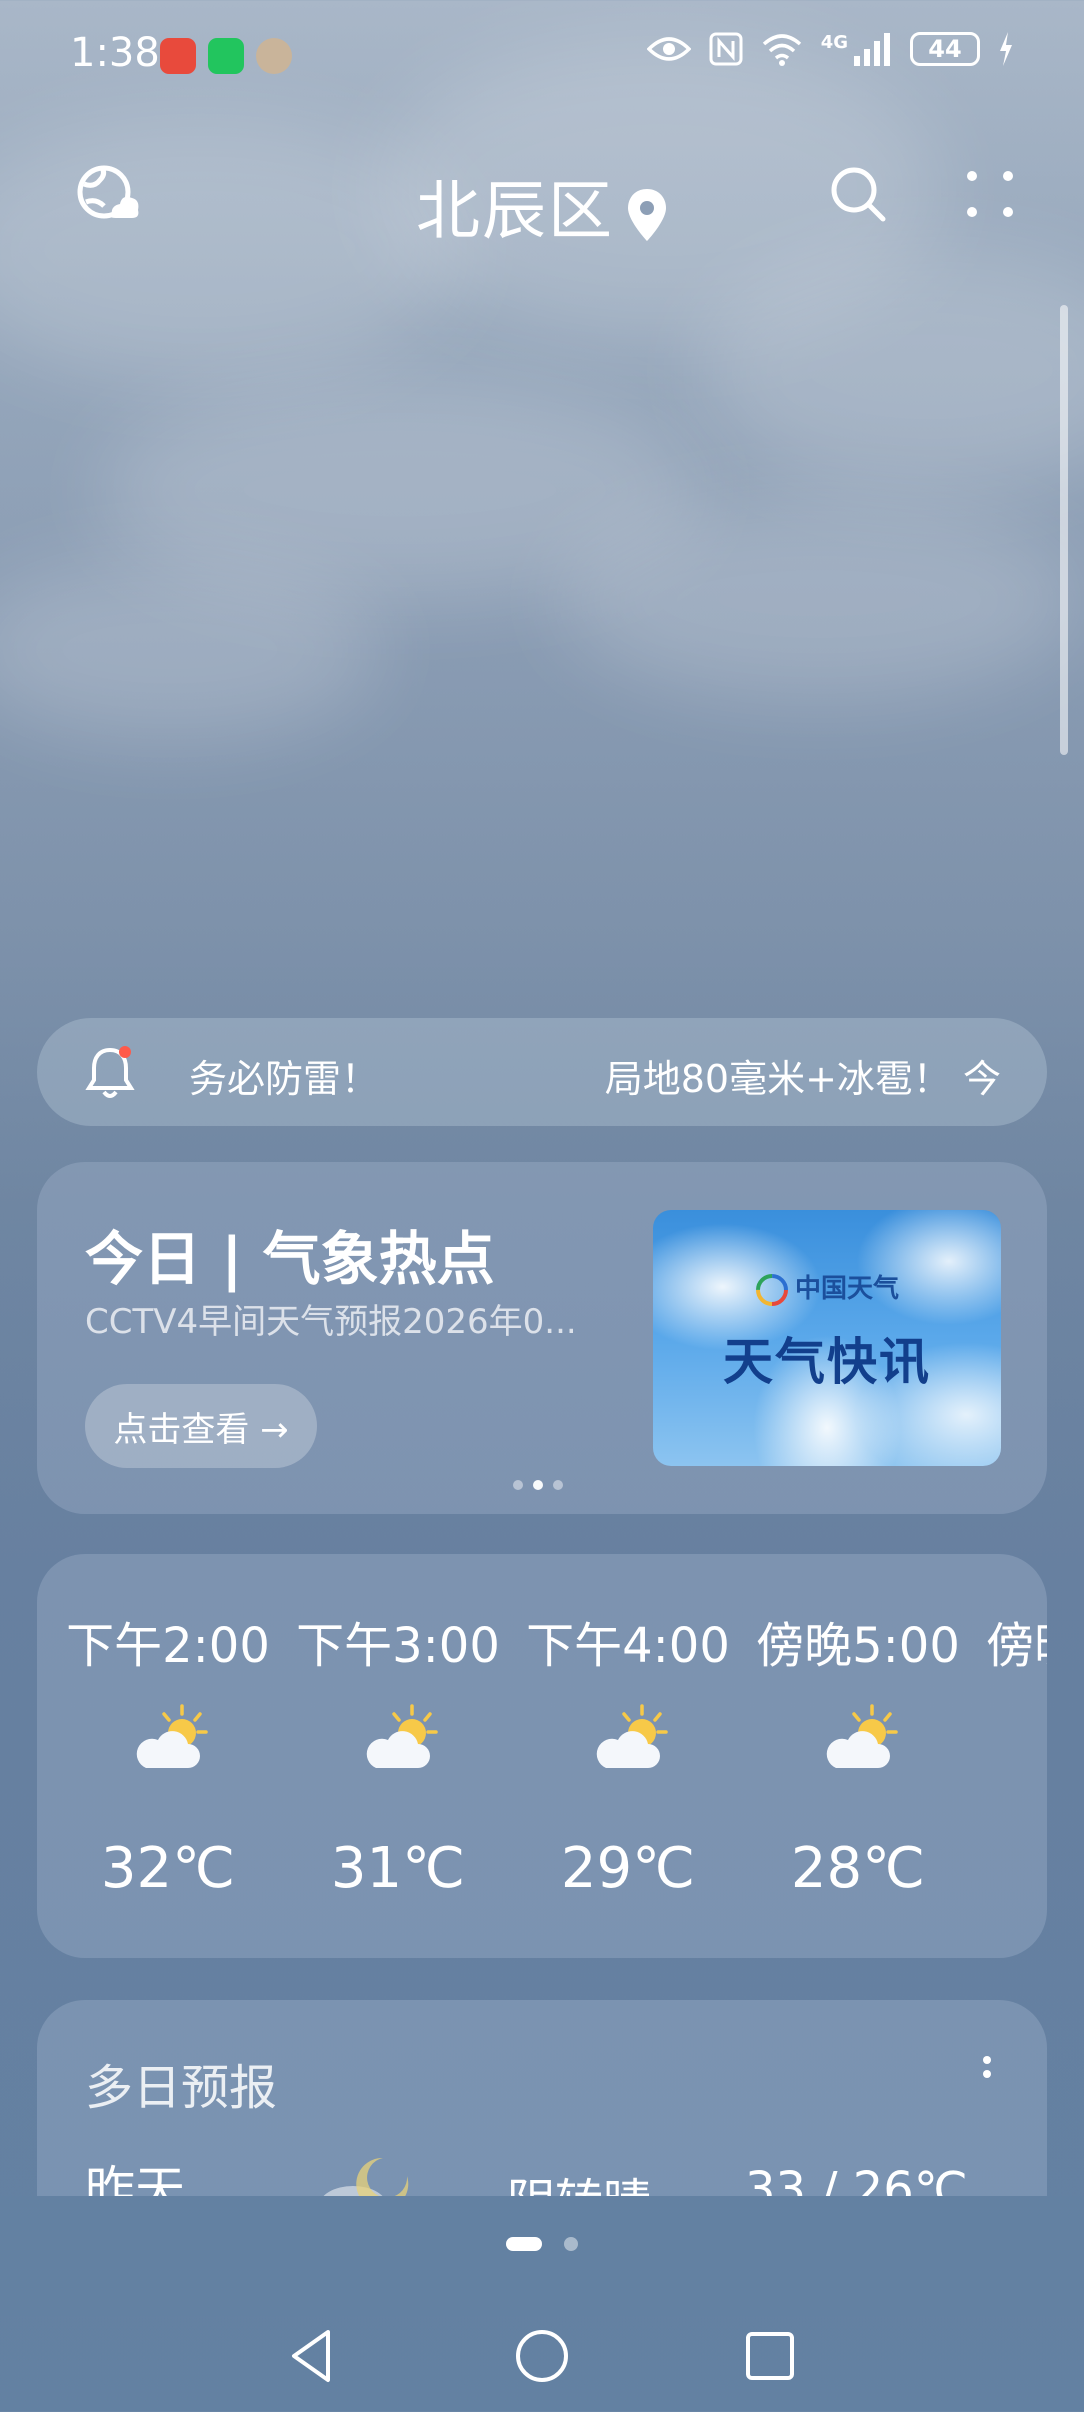 The image size is (1084, 2412). Describe the element at coordinates (542, 1072) in the screenshot. I see `weather-alert-banner: 务必防雷！ 局地80毫米+冰雹！ 今` at that location.